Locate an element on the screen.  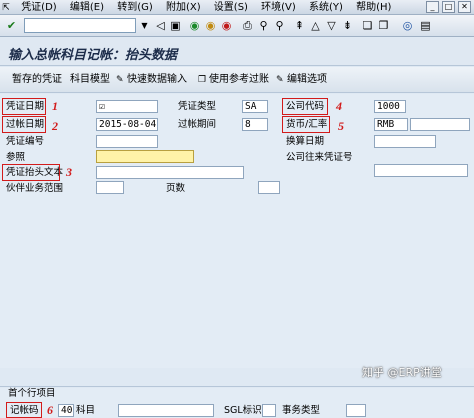
menu-settings: 设置(S) is located at coordinates (230, 7).